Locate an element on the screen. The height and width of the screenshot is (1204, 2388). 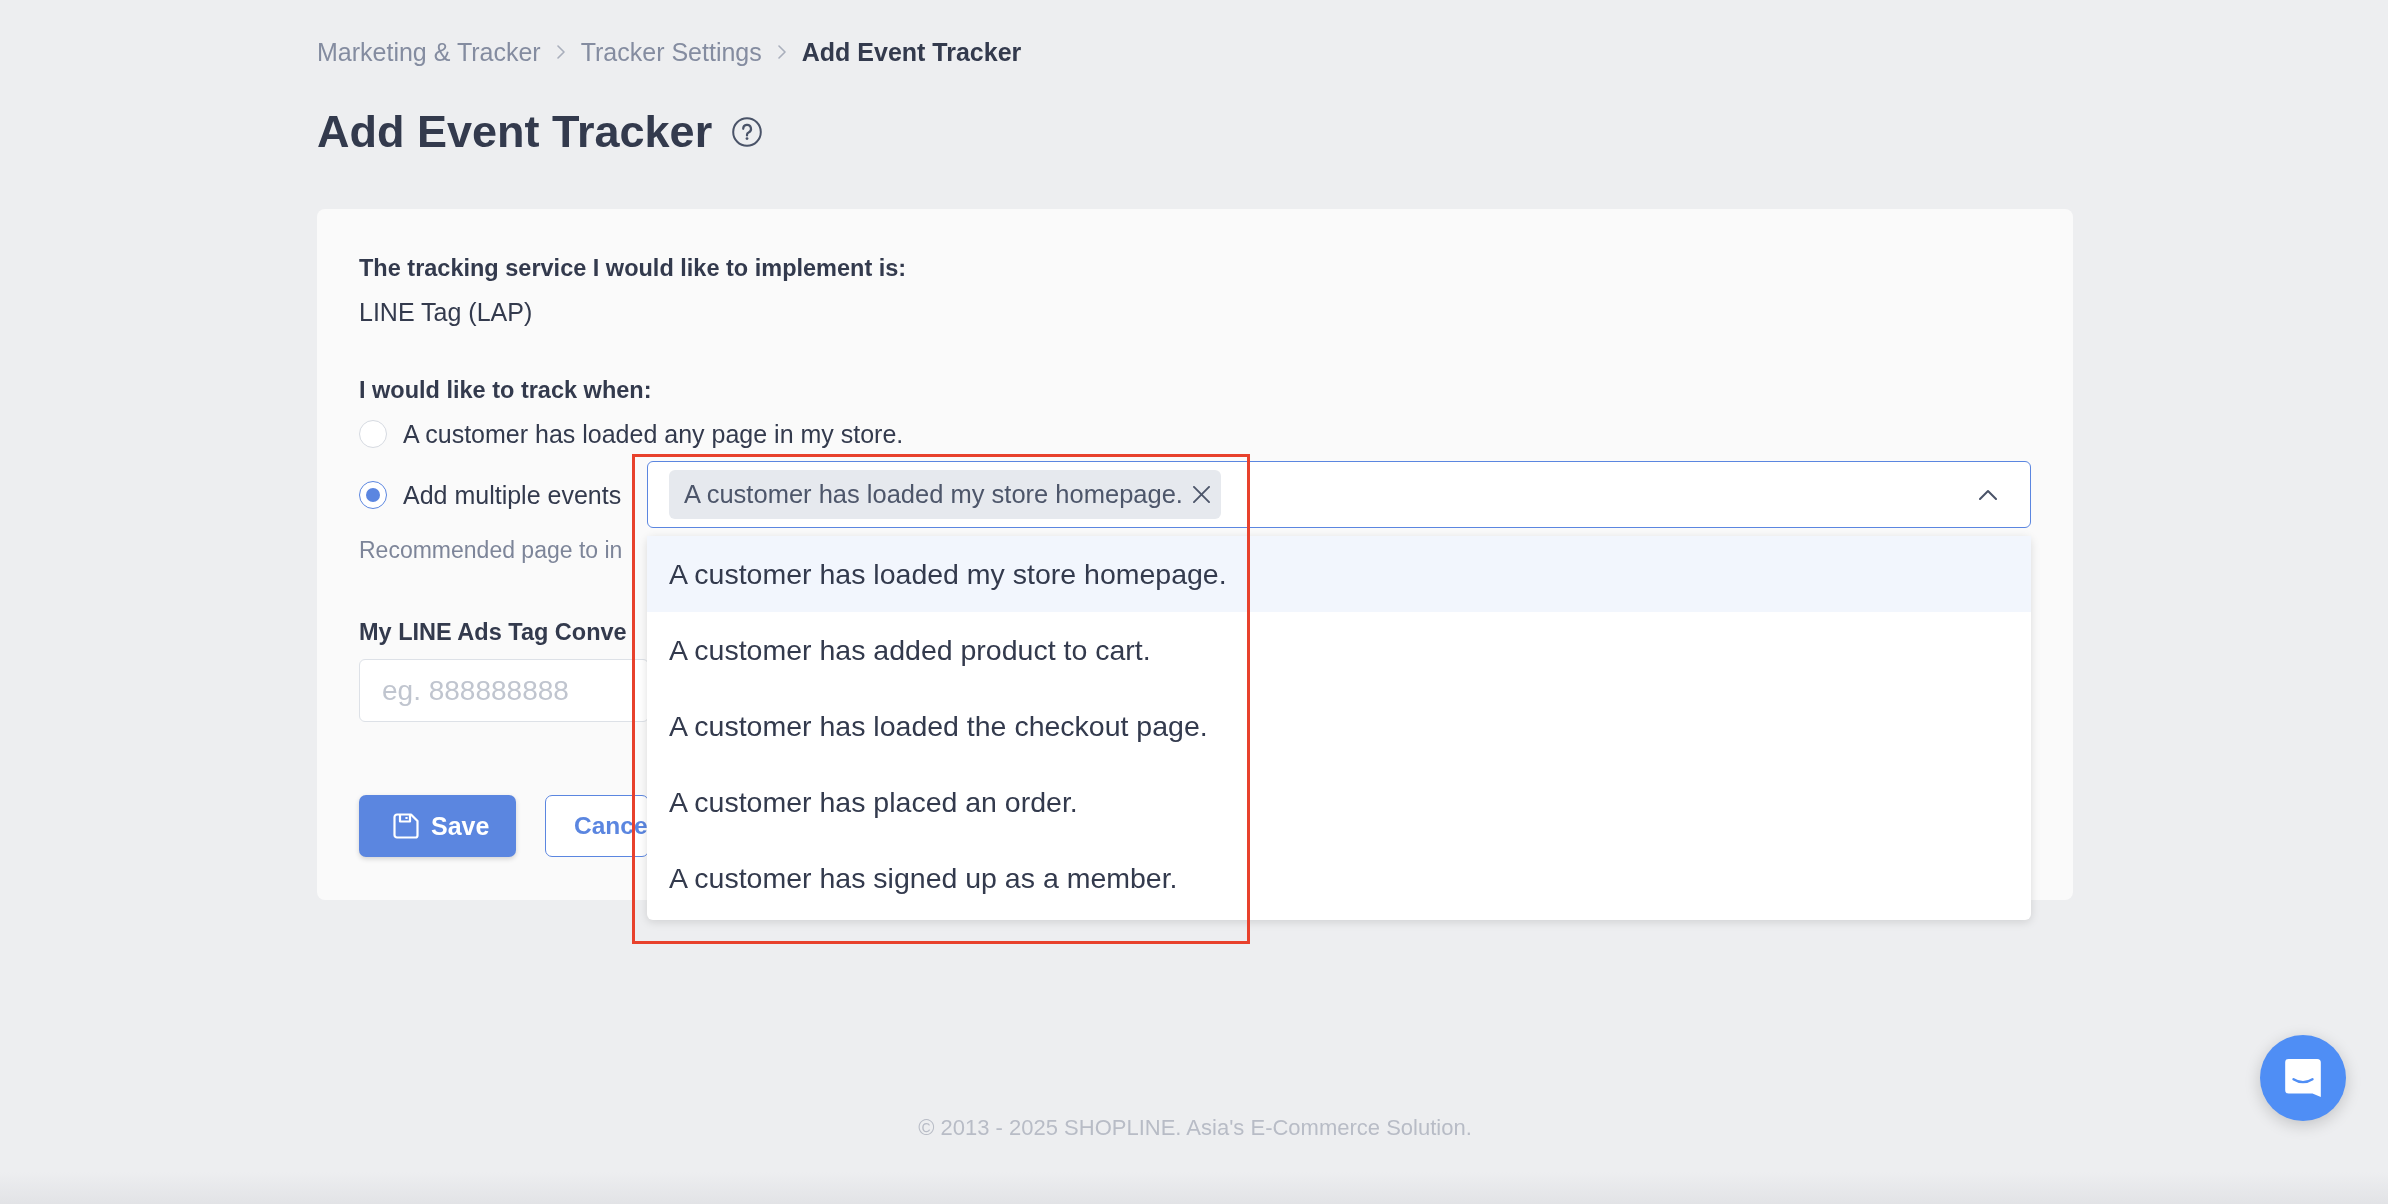
events-select: A customer has loaded my store homepage. is located at coordinates (1339, 494).